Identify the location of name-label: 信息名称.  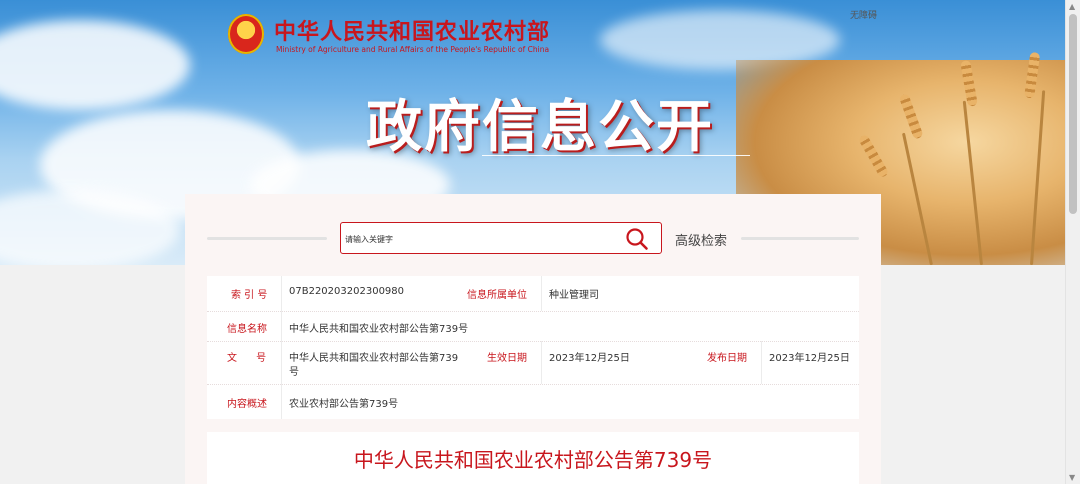
(247, 329).